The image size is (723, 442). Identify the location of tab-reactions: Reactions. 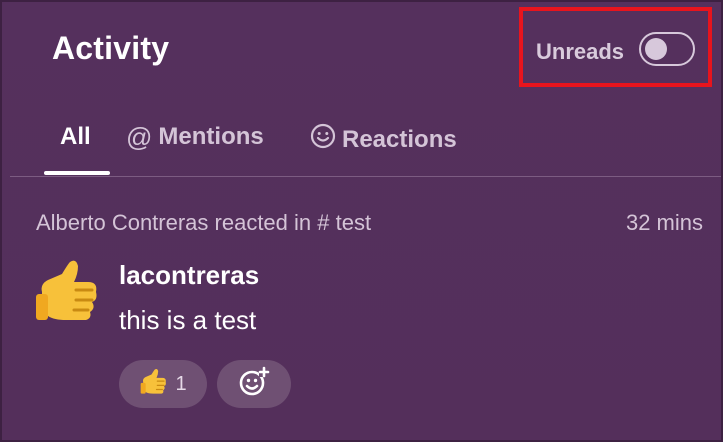
(383, 139).